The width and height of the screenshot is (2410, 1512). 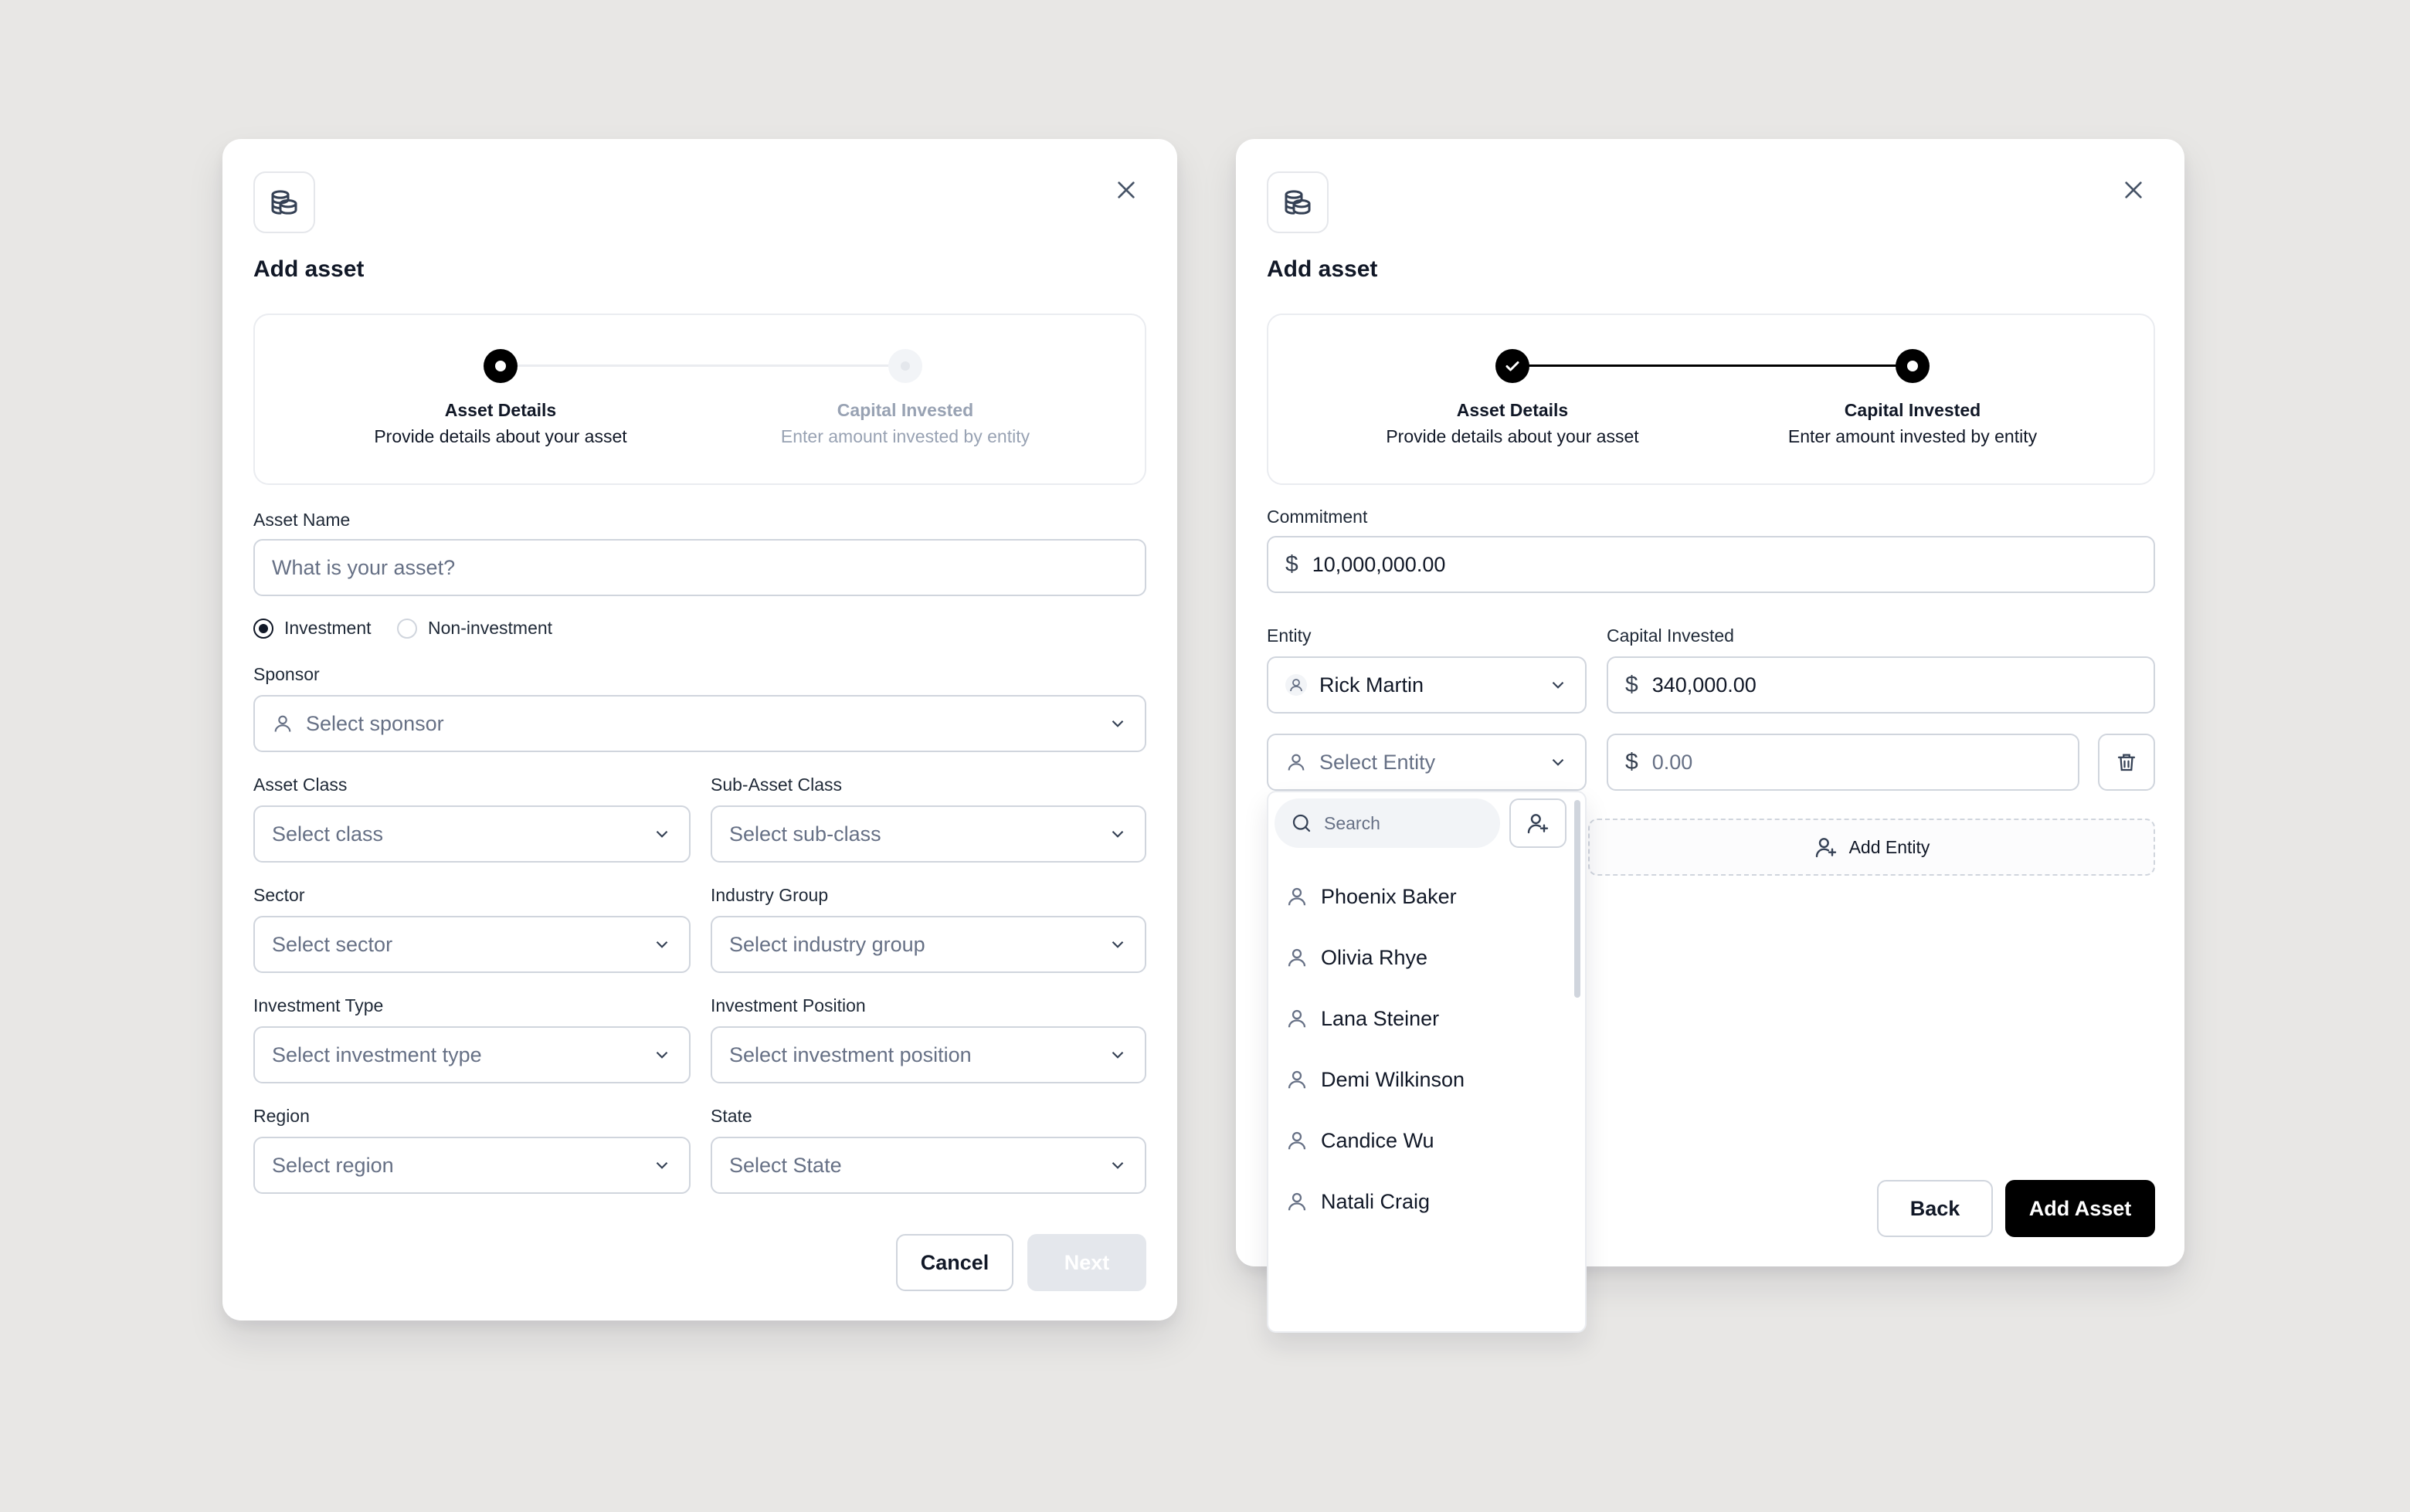 What do you see at coordinates (777, 785) in the screenshot?
I see `sub-asset-class-label: Sub-Asset Class` at bounding box center [777, 785].